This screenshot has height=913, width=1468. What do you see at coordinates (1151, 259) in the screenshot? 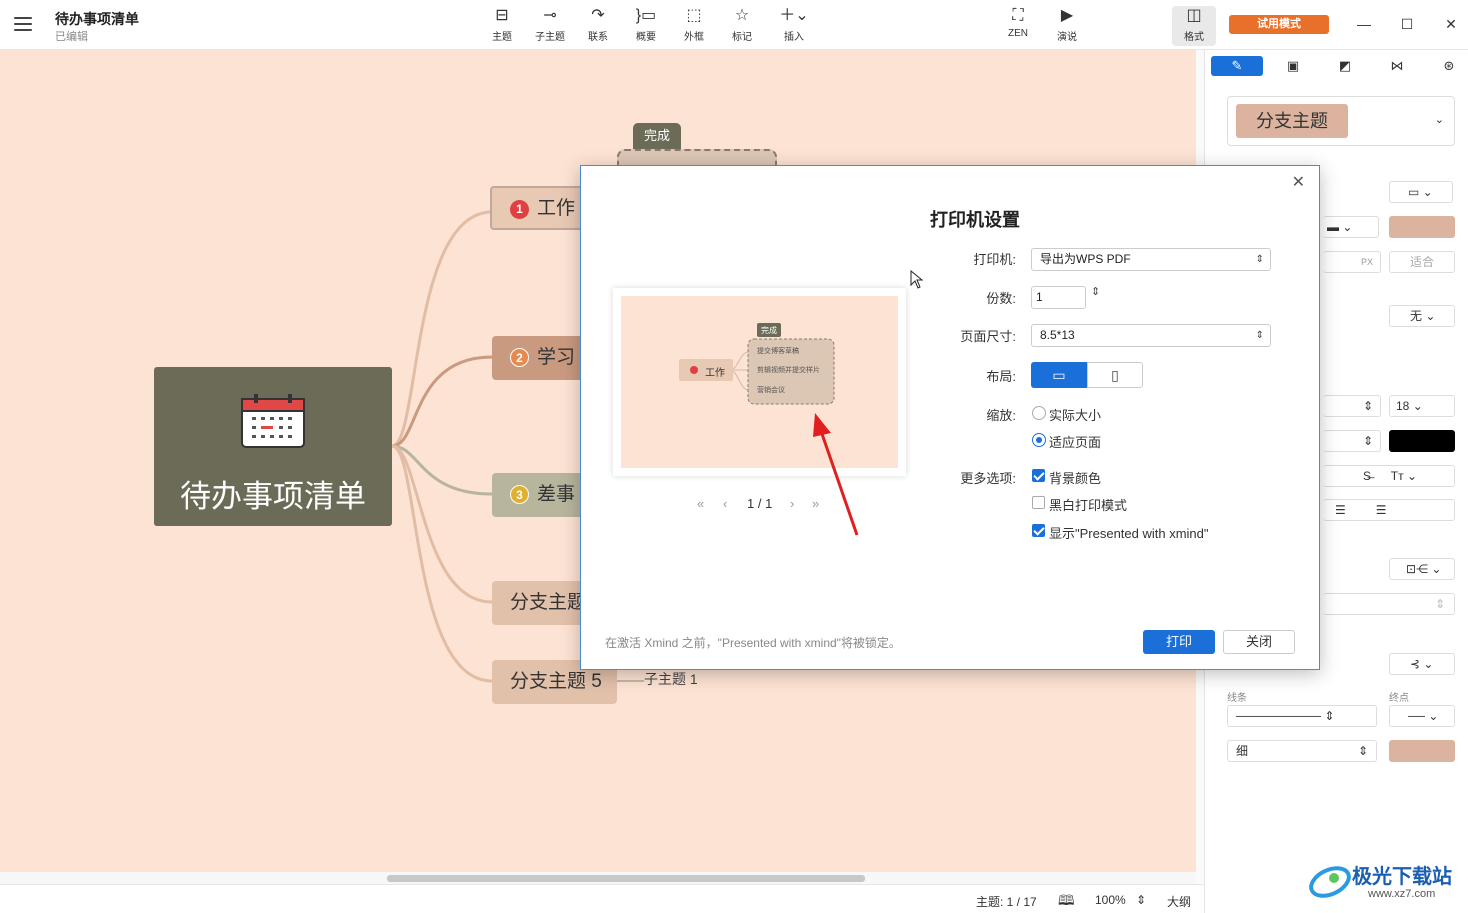
I see `printer-select: 导出为WPS PDF ⇕` at bounding box center [1151, 259].